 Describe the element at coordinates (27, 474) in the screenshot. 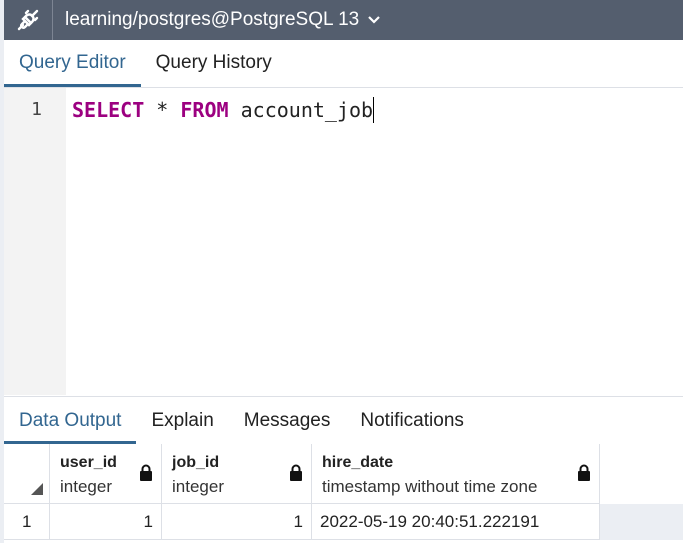

I see `select-all-corner` at that location.